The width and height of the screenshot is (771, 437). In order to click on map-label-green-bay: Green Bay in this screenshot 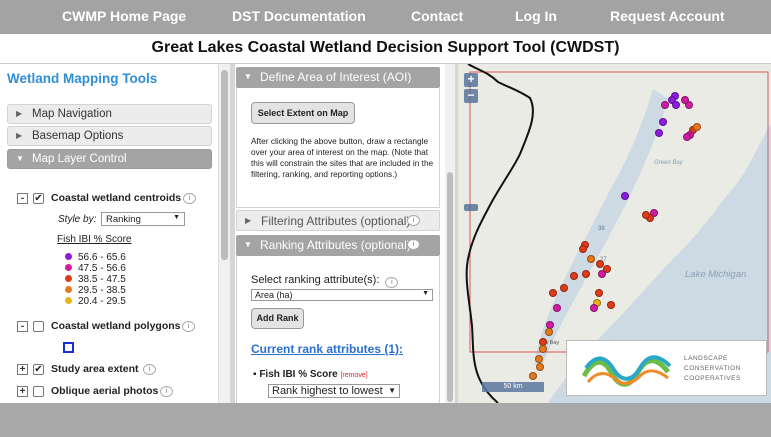, I will do `click(668, 163)`.